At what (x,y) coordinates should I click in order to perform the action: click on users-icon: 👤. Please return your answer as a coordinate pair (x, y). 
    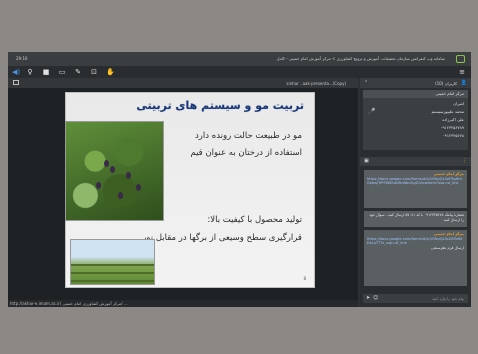
    Looking at the image, I should click on (463, 83).